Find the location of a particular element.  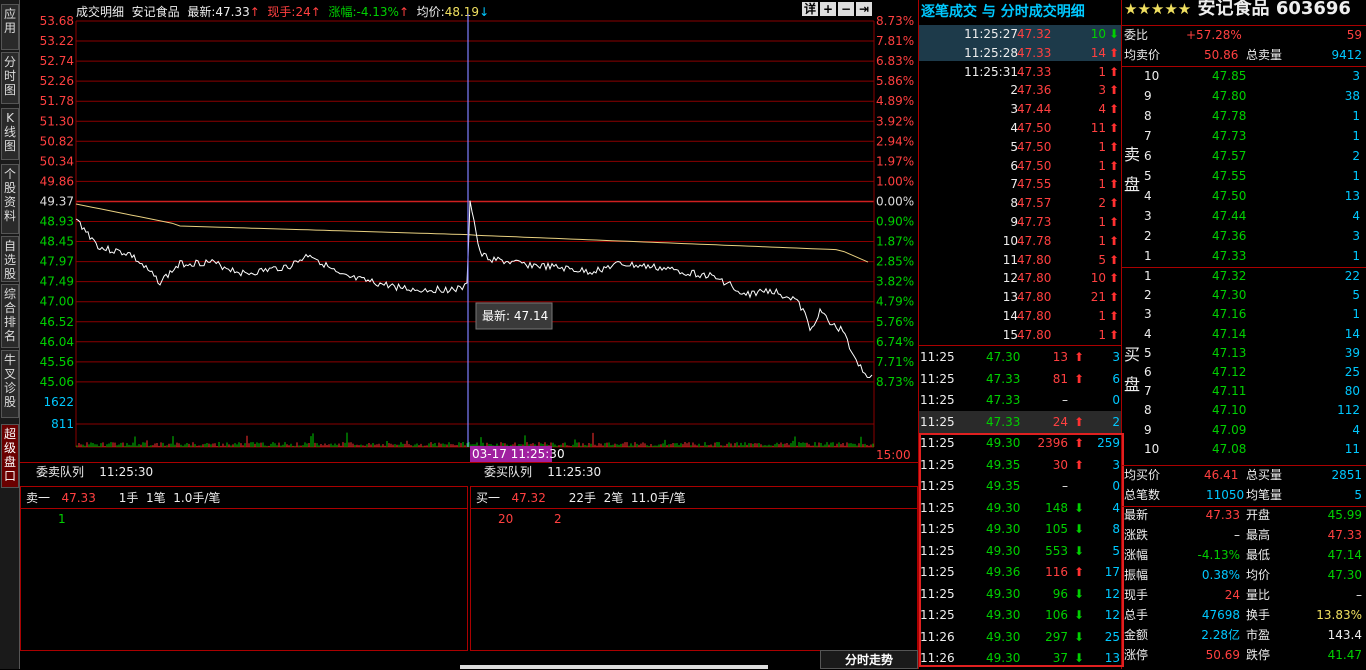

stat-row: 涨停 50.69 跌停 41.47 is located at coordinates (1243, 655).